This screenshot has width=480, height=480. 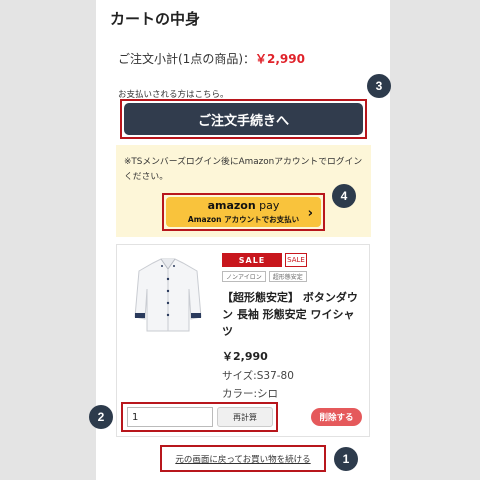 What do you see at coordinates (310, 213) in the screenshot?
I see `chevron-right-icon: ›` at bounding box center [310, 213].